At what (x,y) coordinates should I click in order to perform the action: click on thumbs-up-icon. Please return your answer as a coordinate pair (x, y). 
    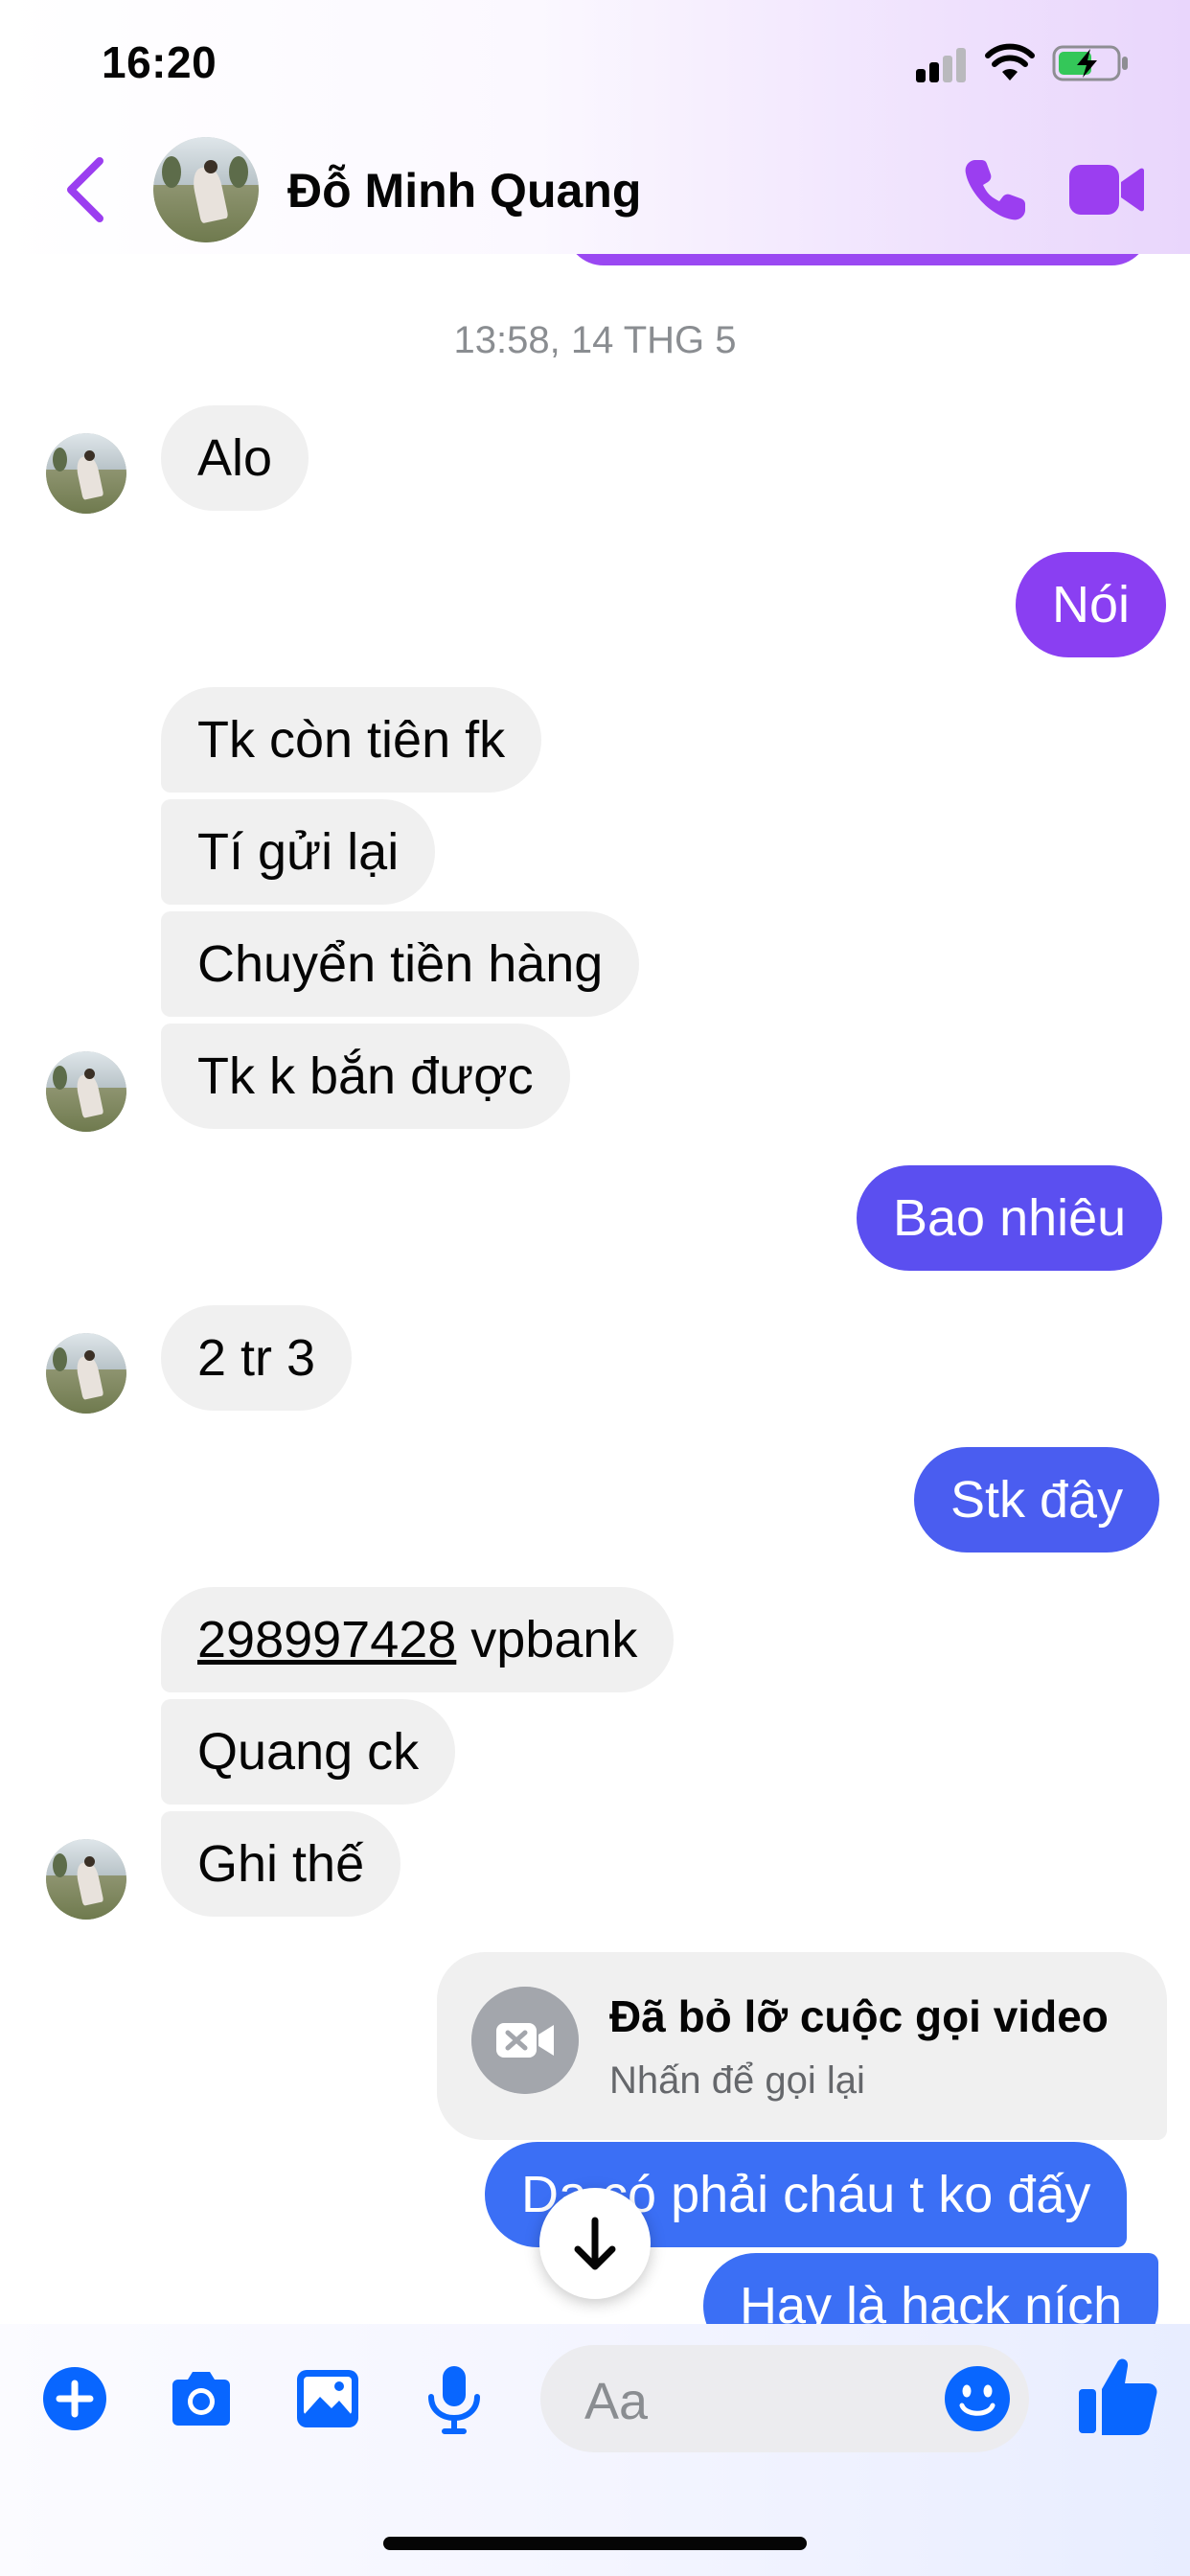
    Looking at the image, I should click on (1118, 2396).